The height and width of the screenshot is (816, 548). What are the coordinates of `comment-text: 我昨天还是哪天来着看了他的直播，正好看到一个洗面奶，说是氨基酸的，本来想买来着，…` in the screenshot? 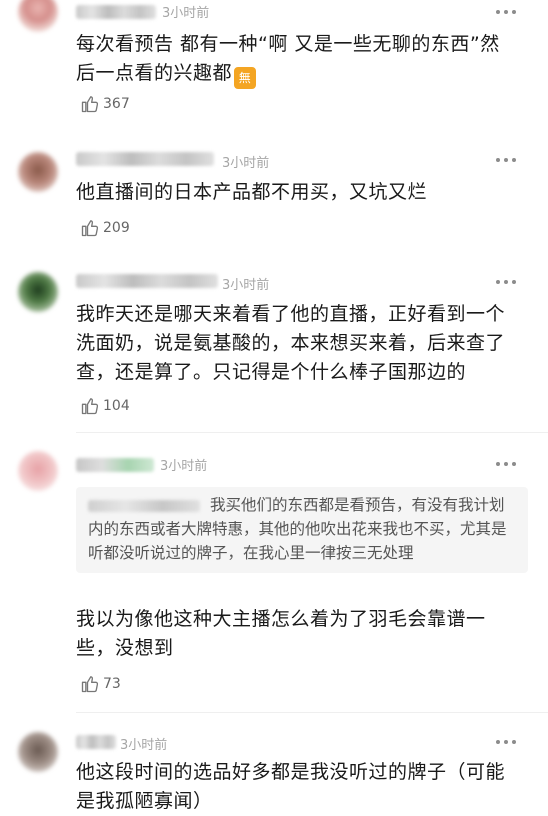 It's located at (291, 343).